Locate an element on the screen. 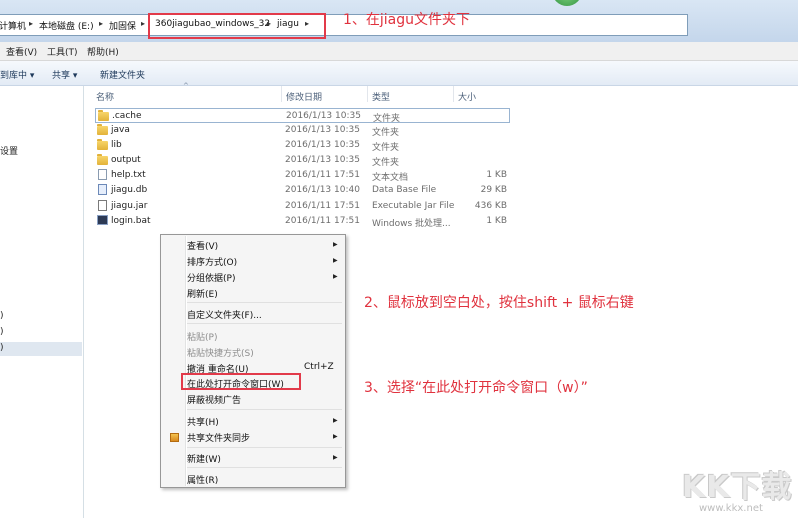 The height and width of the screenshot is (518, 798). menu-item-sort-by: 排序方式(O) is located at coordinates (212, 261).